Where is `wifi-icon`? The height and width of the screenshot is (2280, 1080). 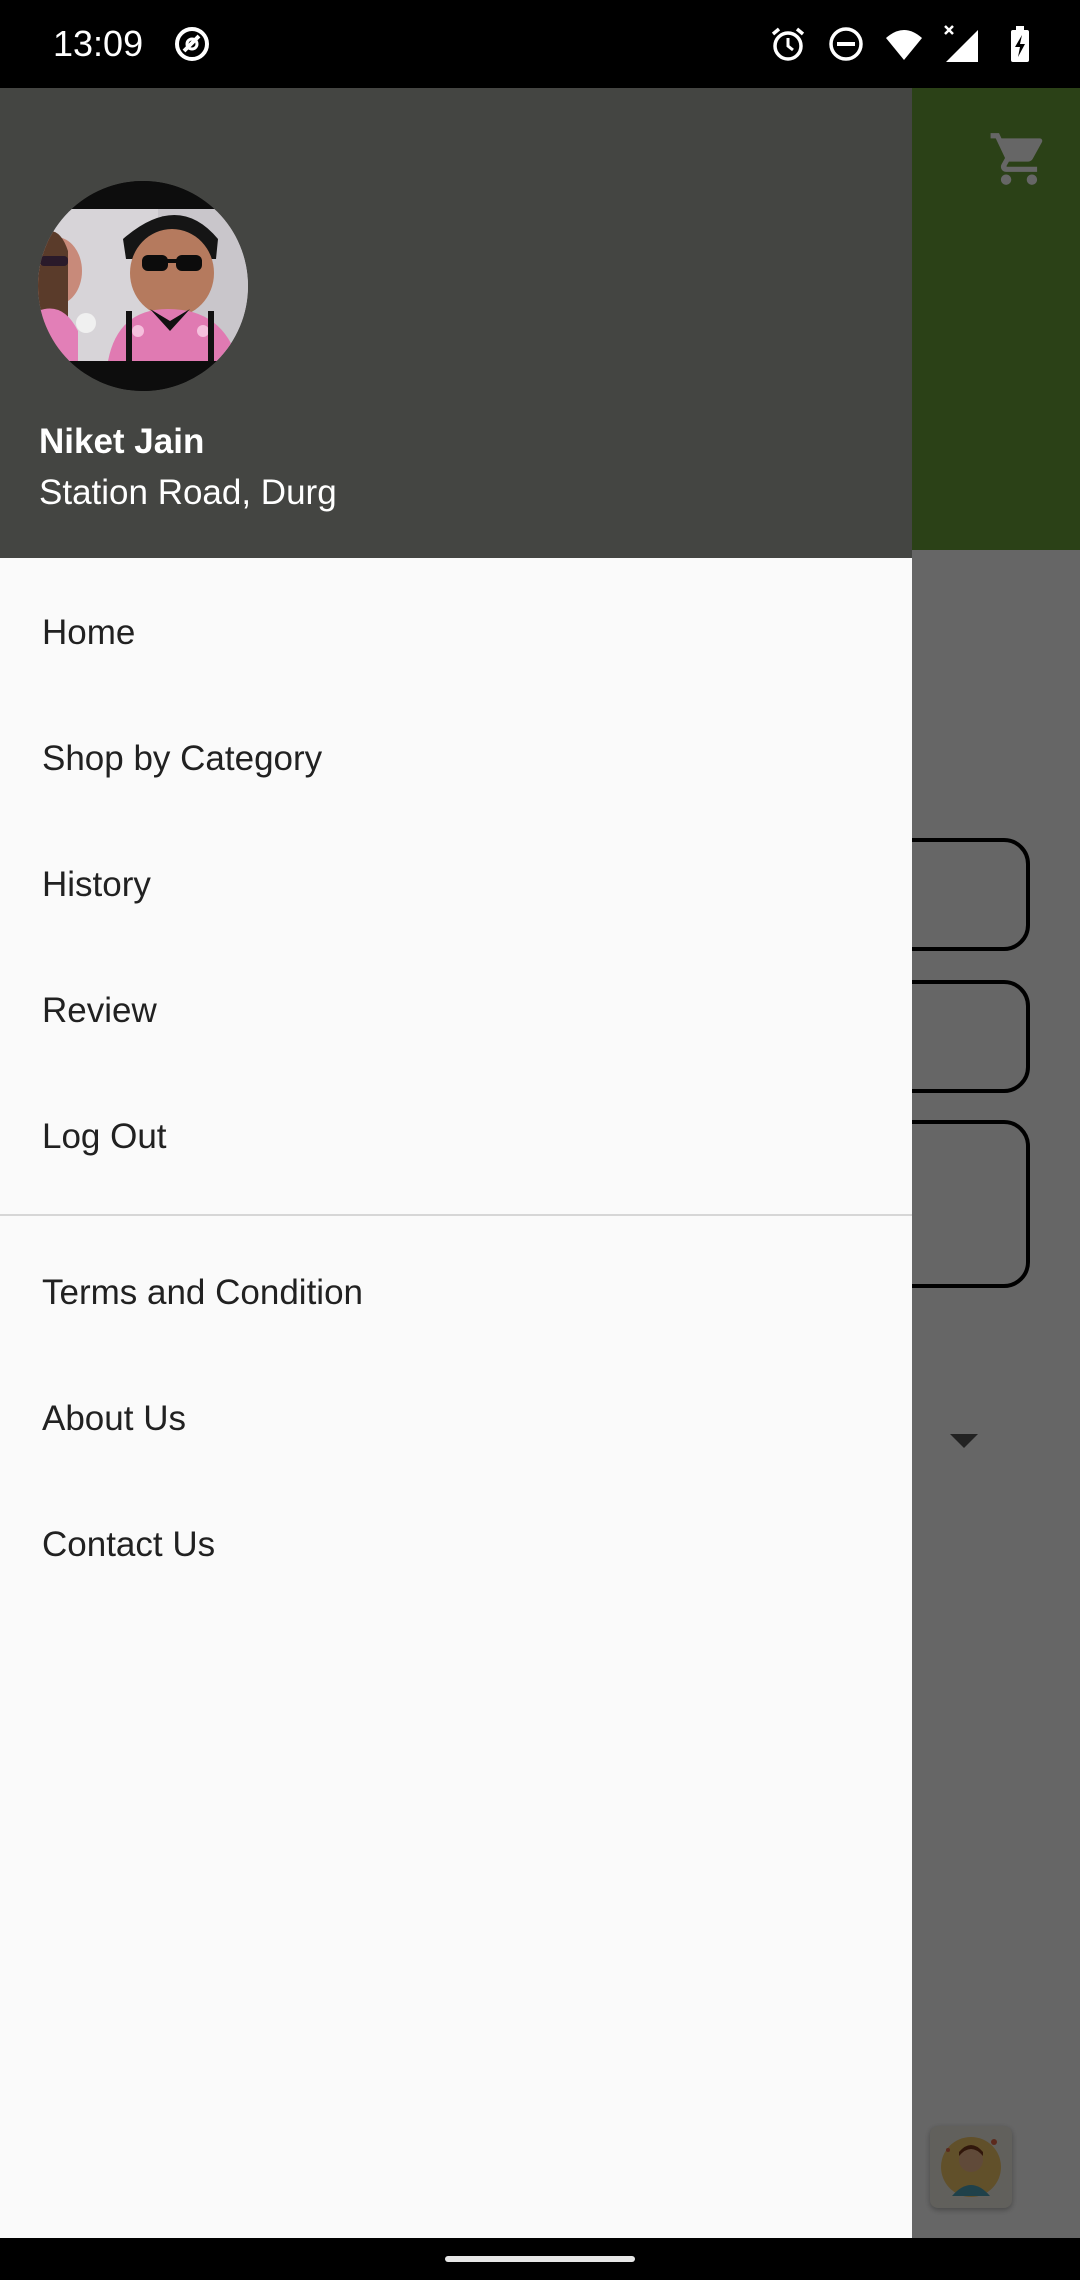 wifi-icon is located at coordinates (904, 45).